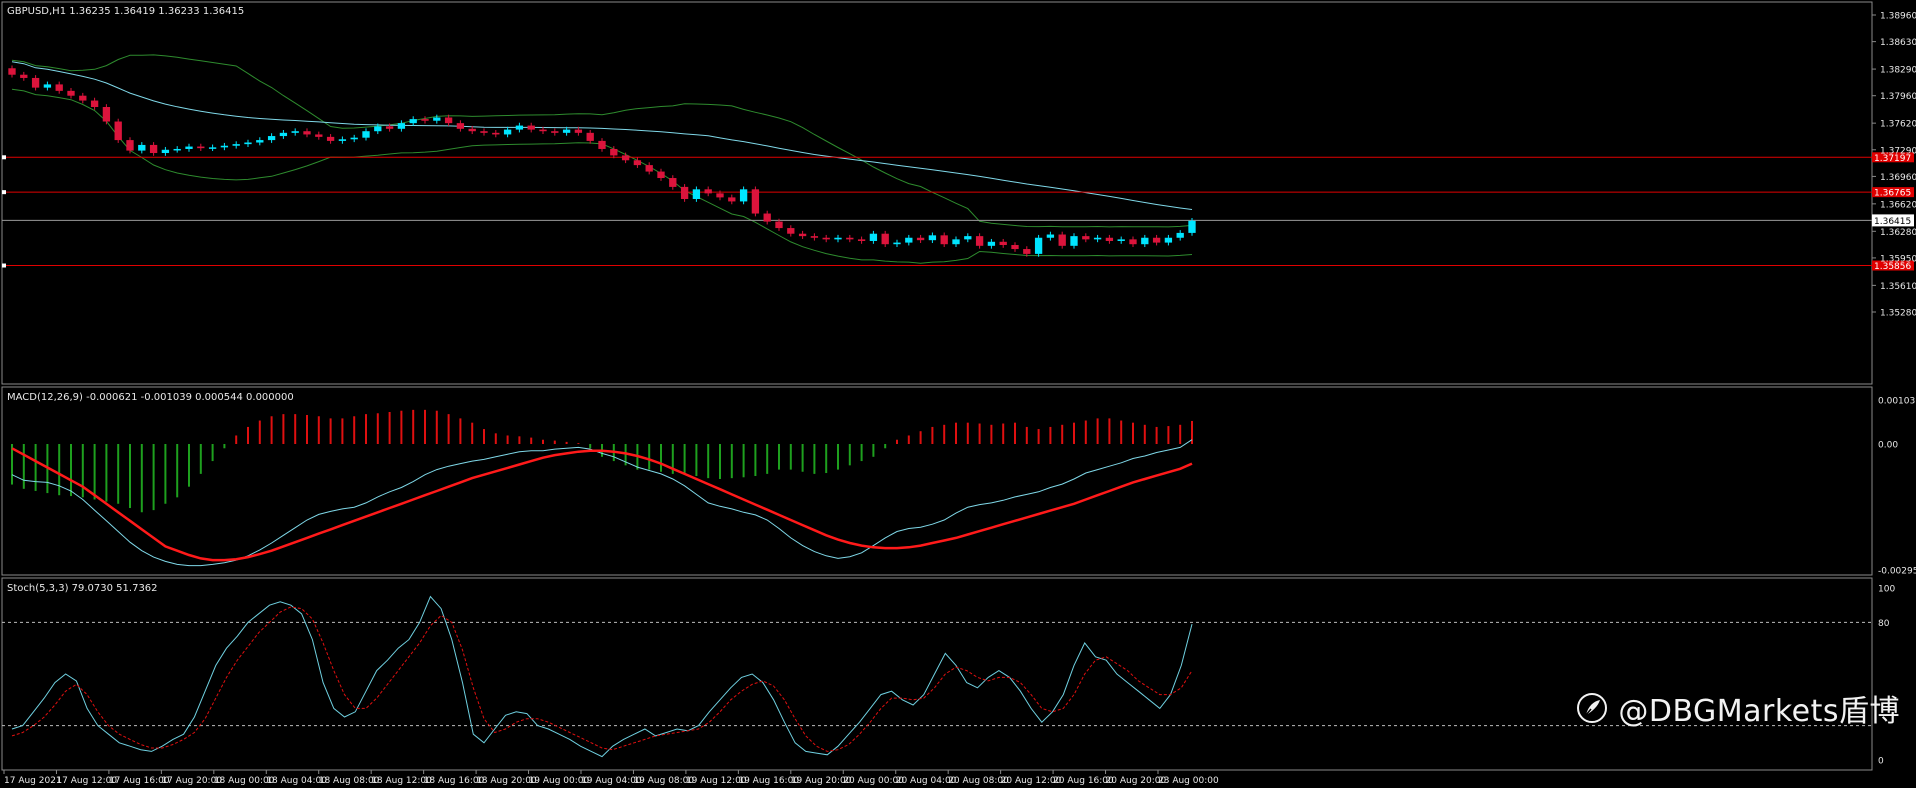  I want to click on price-tick-label: 1.37620, so click(1898, 125).